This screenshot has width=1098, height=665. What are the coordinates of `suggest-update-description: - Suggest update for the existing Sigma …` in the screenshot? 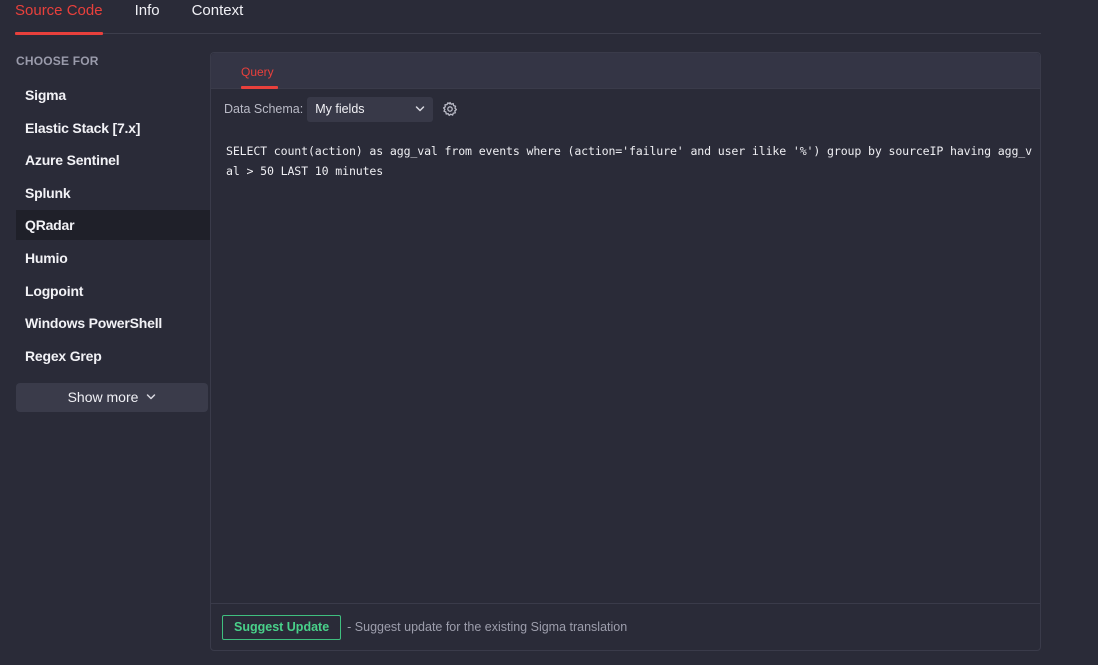 It's located at (487, 627).